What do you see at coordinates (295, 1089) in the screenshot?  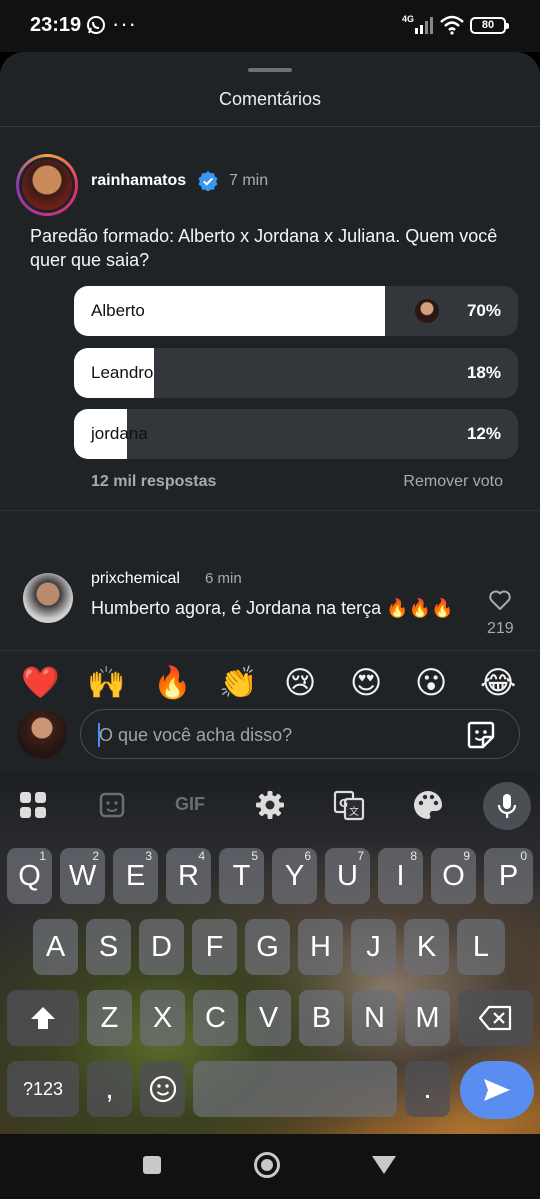 I see `space-bar` at bounding box center [295, 1089].